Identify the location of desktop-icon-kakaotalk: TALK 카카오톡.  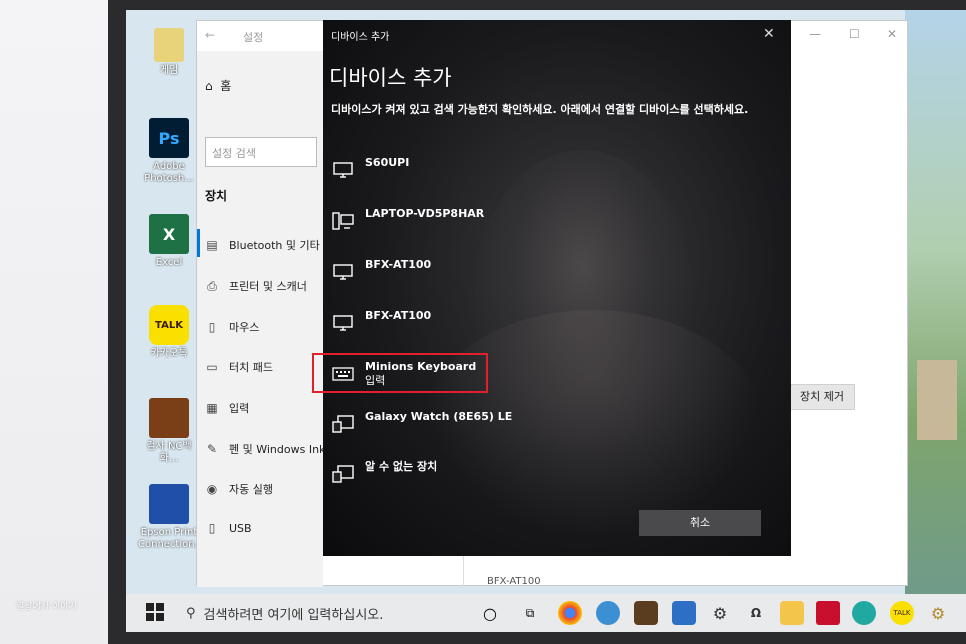
(169, 332).